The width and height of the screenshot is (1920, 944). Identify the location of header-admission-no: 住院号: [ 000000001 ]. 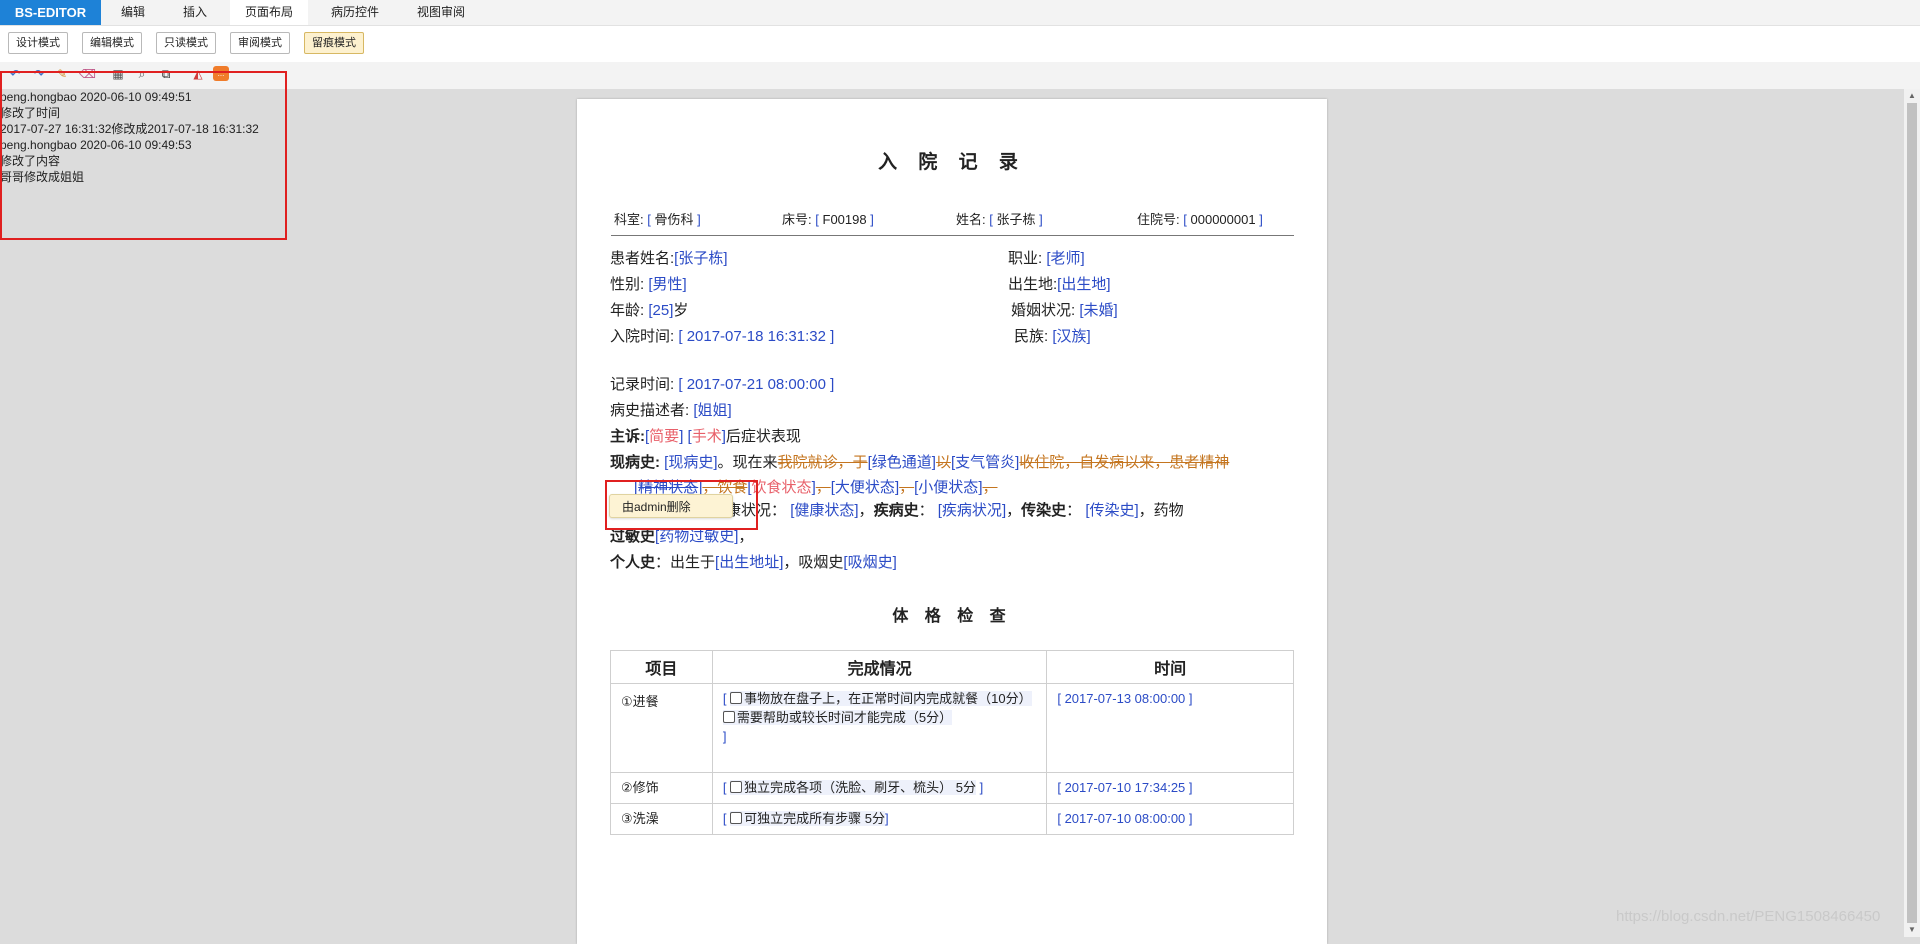
(1200, 219).